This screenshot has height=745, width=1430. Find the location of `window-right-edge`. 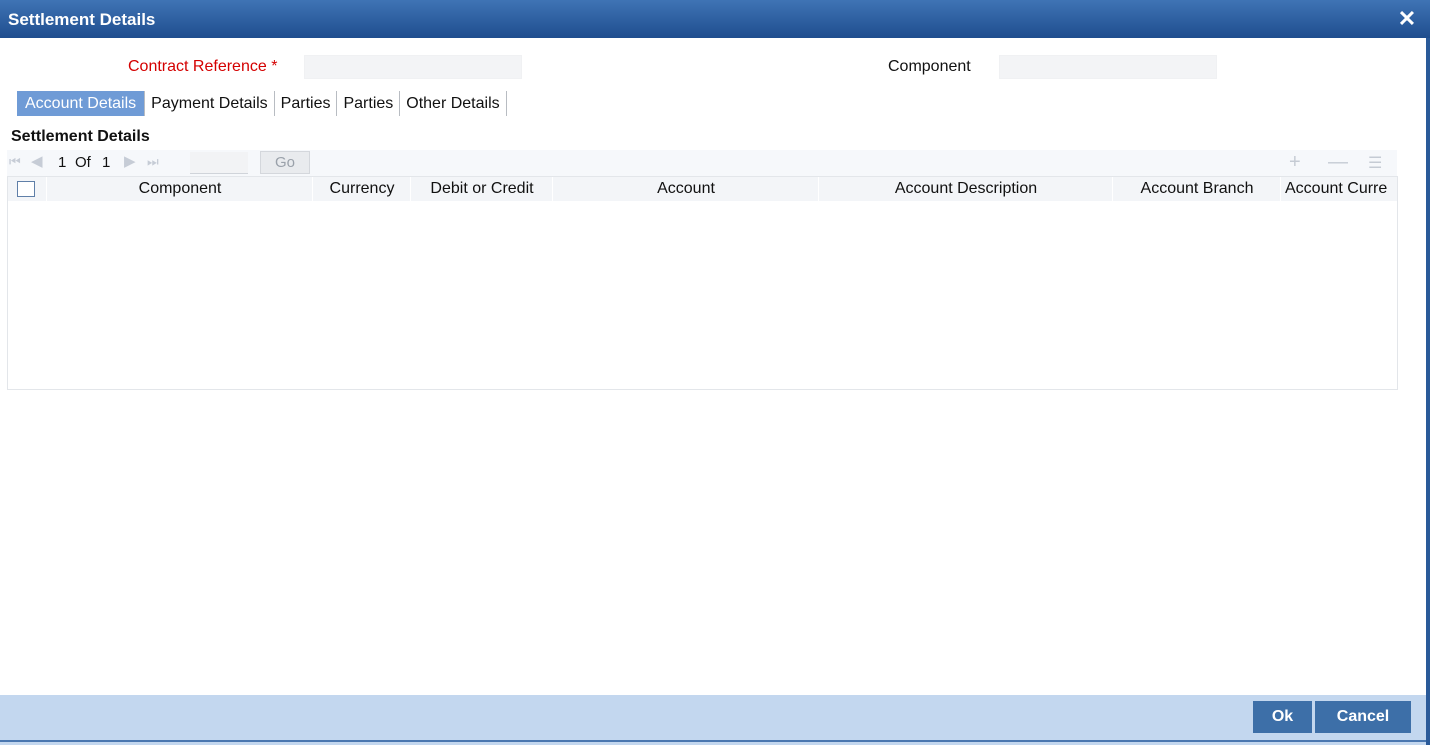

window-right-edge is located at coordinates (1428, 391).